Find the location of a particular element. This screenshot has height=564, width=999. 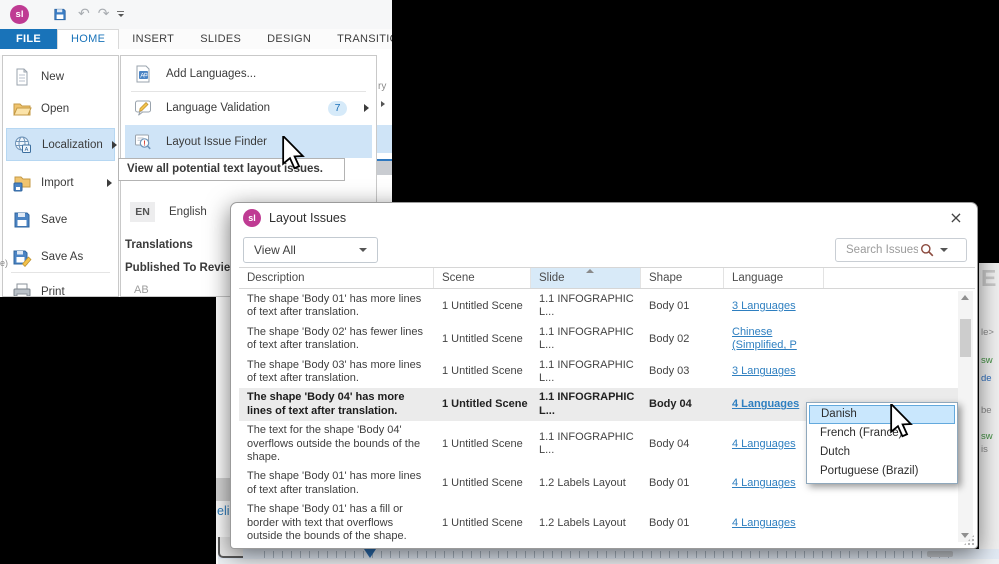

column-label: Scene is located at coordinates (458, 278).